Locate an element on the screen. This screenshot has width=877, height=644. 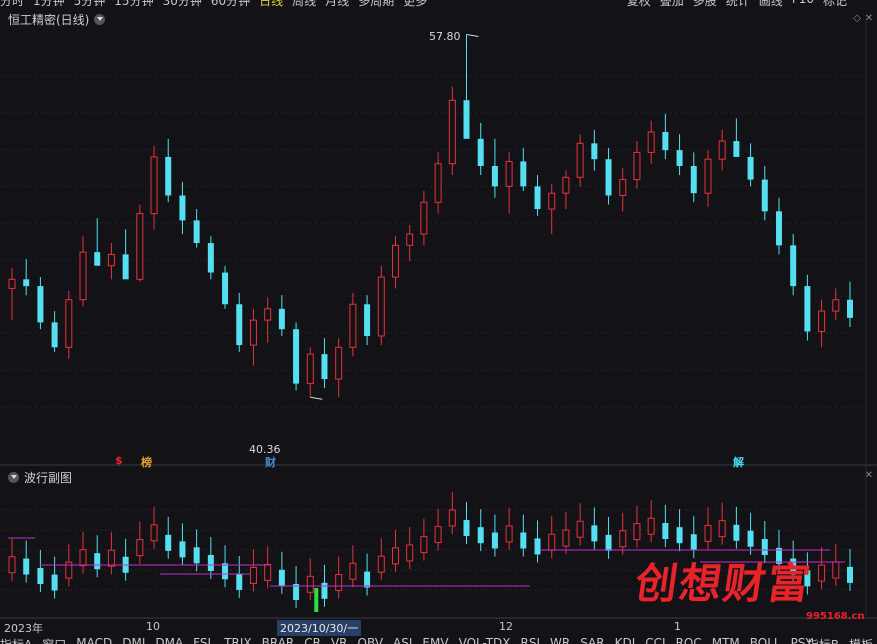
cursor-date: 2023/10/30/一 is located at coordinates (319, 628).